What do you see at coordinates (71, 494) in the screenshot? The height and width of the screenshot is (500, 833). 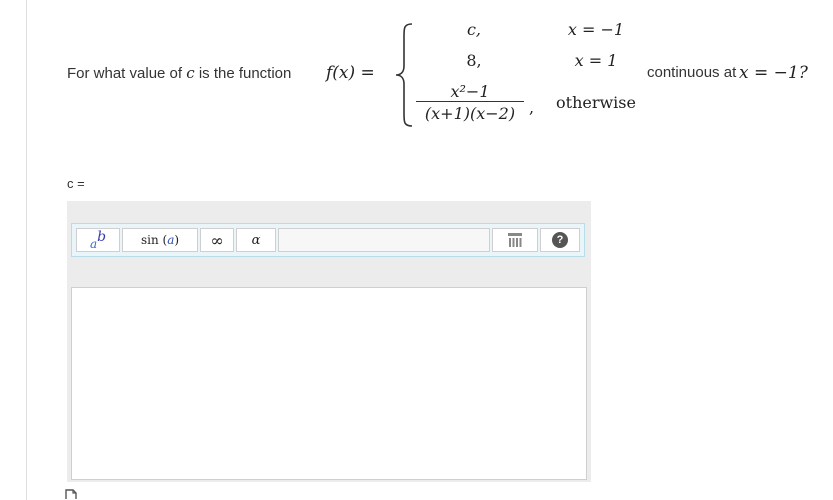 I see `document-icon` at bounding box center [71, 494].